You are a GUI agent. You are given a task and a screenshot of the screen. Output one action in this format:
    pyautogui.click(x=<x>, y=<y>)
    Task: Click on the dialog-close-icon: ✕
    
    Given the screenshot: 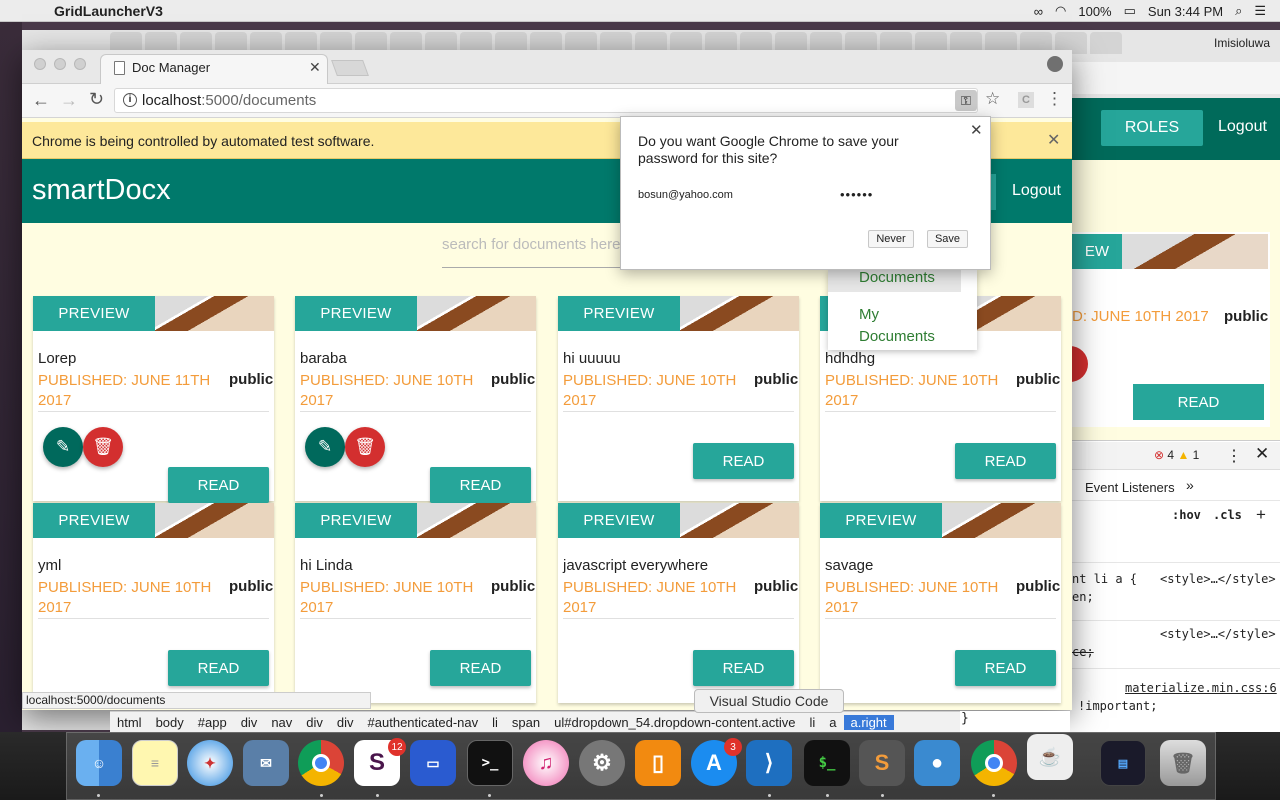 What is the action you would take?
    pyautogui.click(x=976, y=130)
    